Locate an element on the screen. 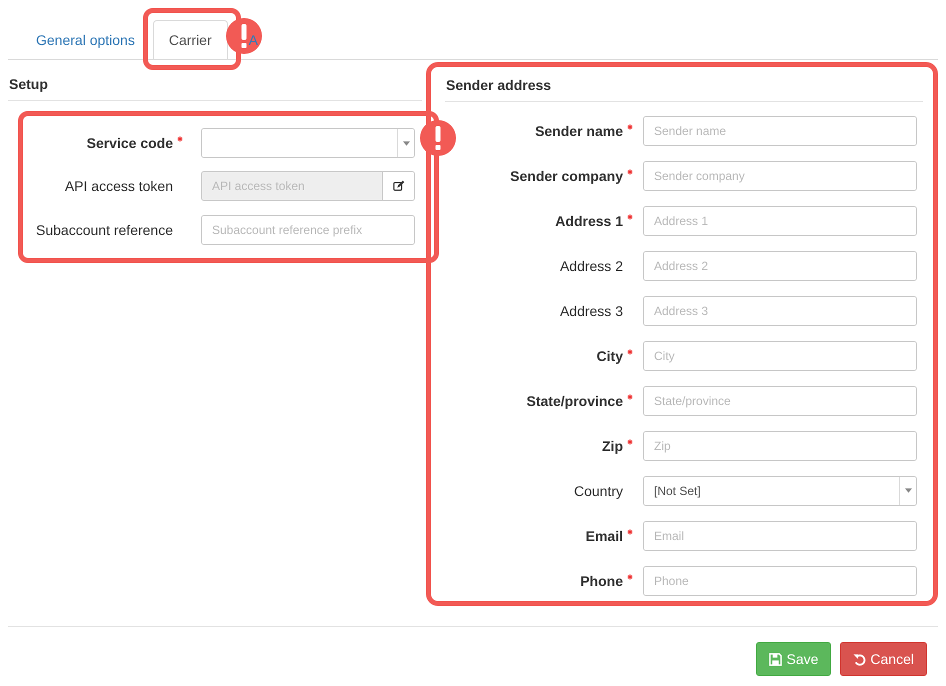 Image resolution: width=946 pixels, height=686 pixels. input-field: Email is located at coordinates (780, 535).